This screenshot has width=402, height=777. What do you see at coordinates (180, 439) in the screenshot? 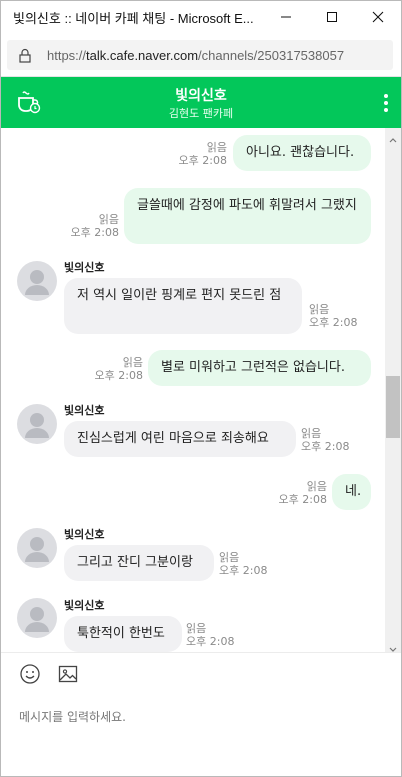
I see `message-bubble: 진심스럽게 여린 마음으로 죄송해요` at bounding box center [180, 439].